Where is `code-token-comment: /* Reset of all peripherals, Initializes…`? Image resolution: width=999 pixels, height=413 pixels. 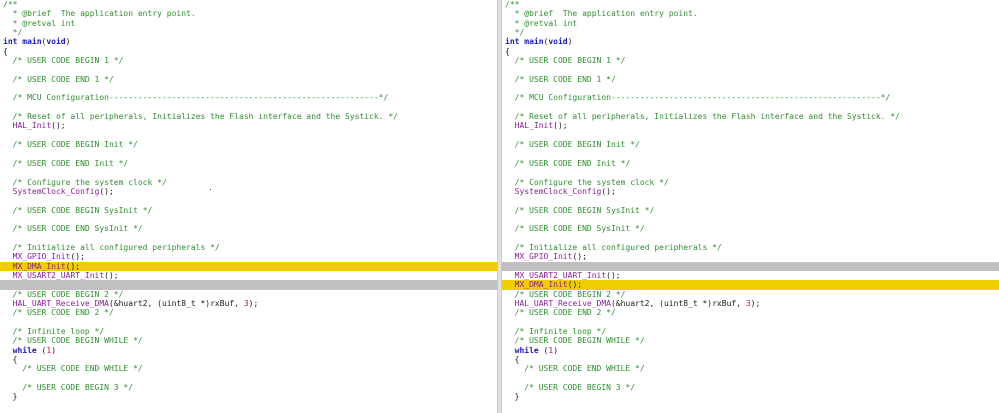 code-token-comment: /* Reset of all peripherals, Initializes… is located at coordinates (200, 117).